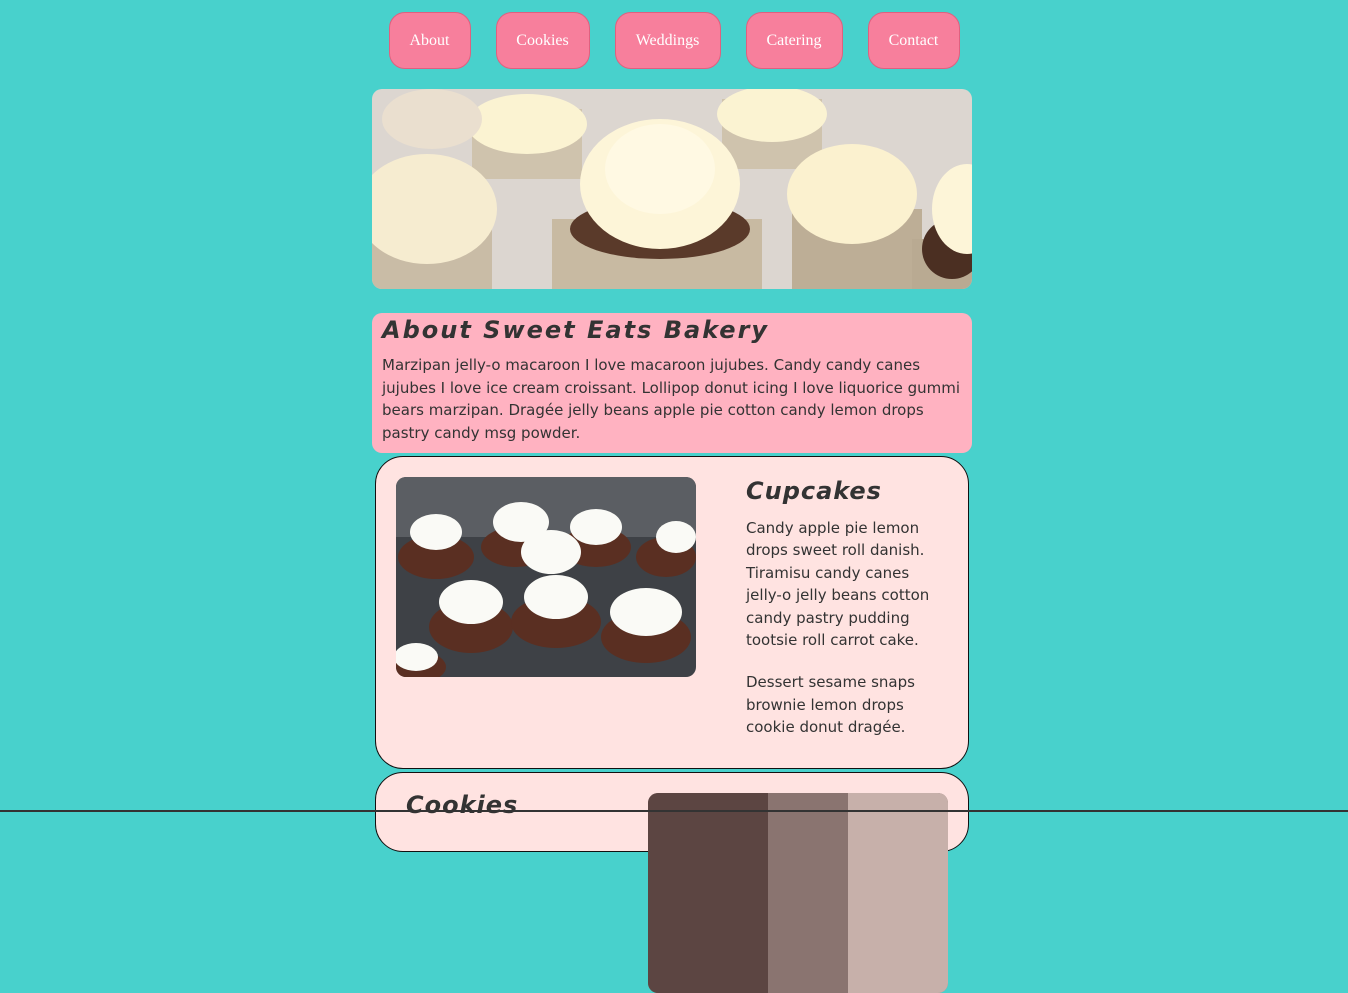  I want to click on nav-cookies-button: Cookies, so click(542, 40).